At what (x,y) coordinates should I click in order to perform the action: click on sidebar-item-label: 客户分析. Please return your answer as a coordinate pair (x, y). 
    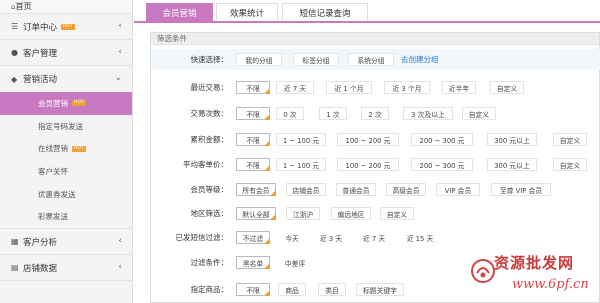
    Looking at the image, I should click on (40, 242).